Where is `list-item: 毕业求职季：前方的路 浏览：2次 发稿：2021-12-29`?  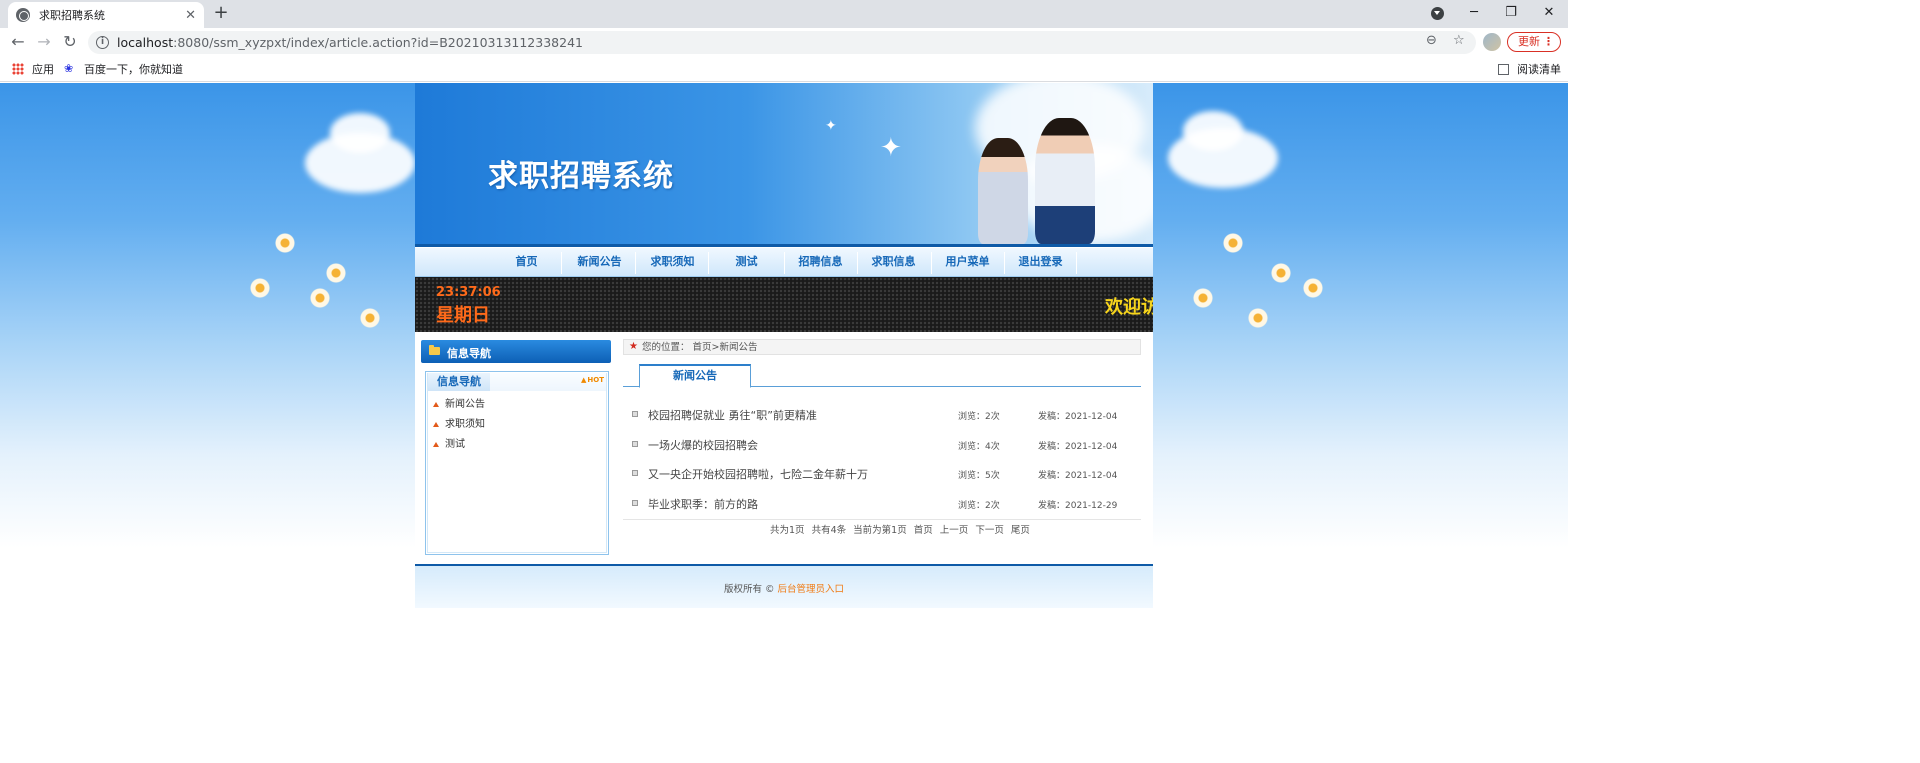
list-item: 毕业求职季：前方的路 浏览：2次 发稿：2021-12-29 is located at coordinates (882, 505).